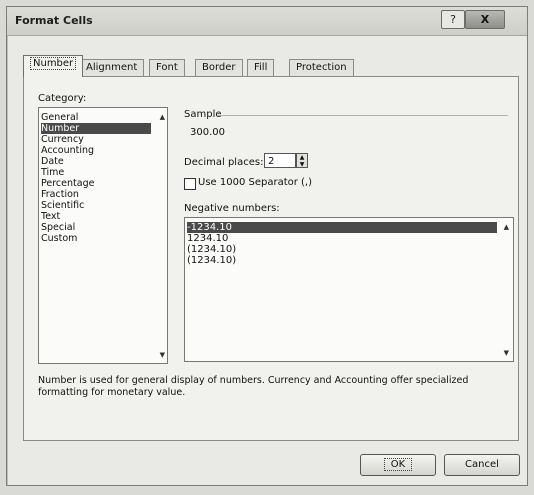  Describe the element at coordinates (207, 132) in the screenshot. I see `sample-value: 300.00` at that location.